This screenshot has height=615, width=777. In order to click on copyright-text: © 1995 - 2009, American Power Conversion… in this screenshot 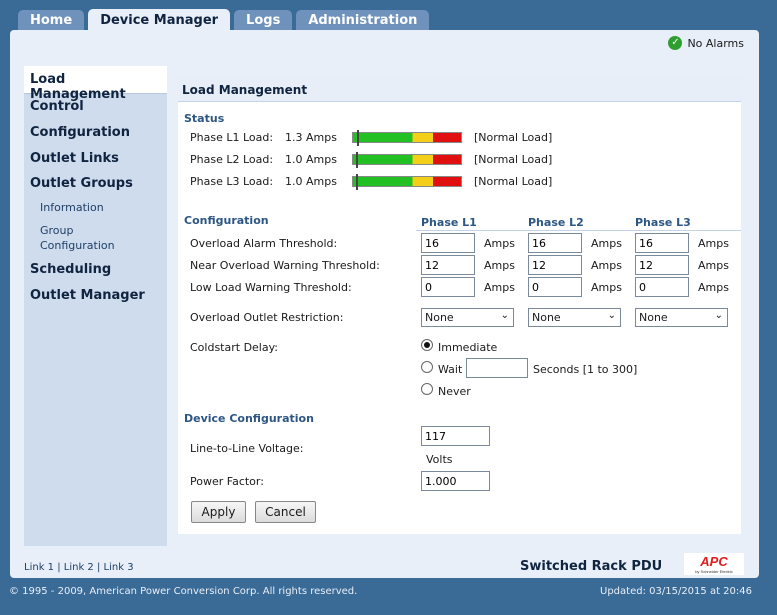, I will do `click(183, 591)`.